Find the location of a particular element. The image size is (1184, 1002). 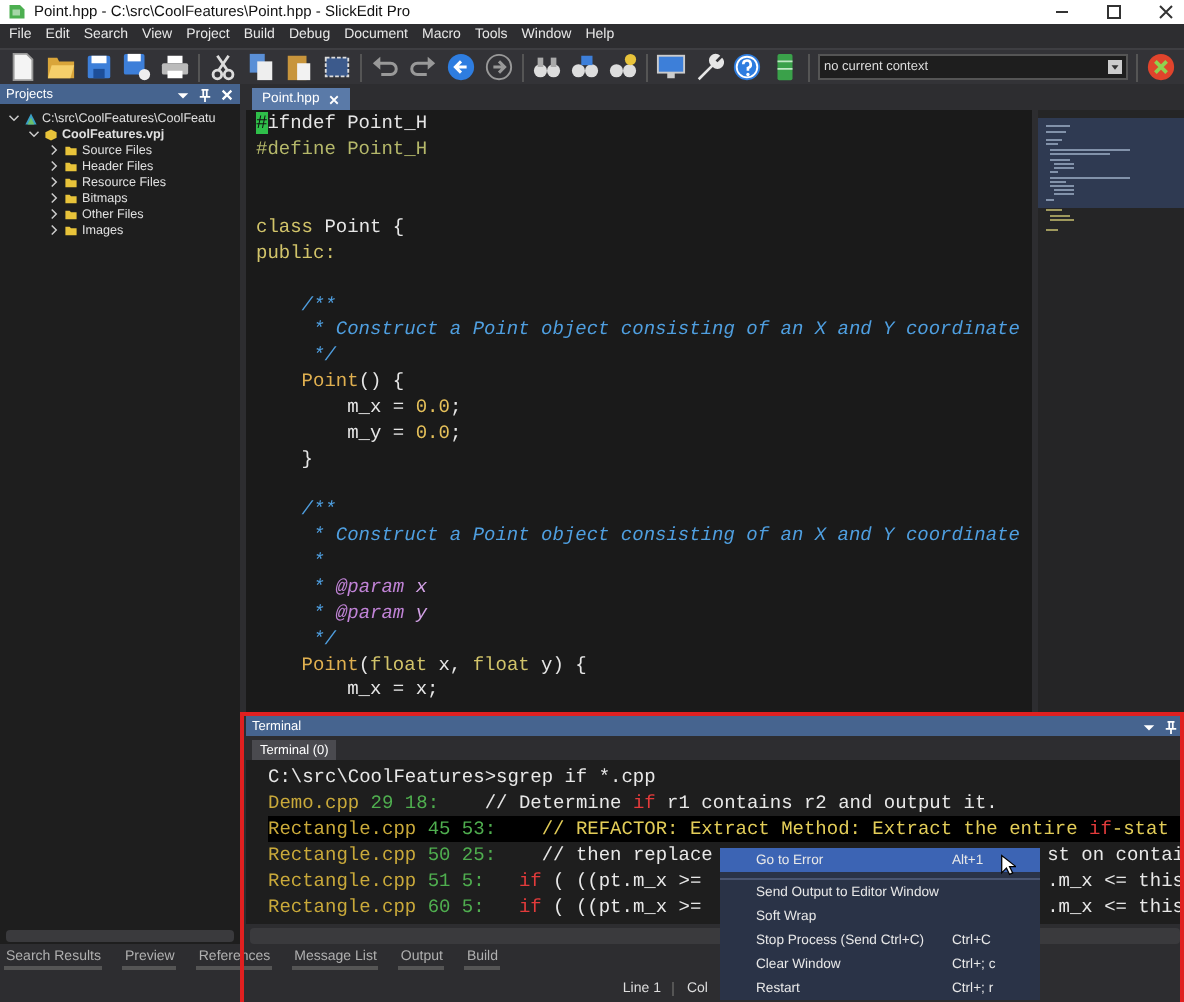

code-line: class Point { is located at coordinates (330, 226).